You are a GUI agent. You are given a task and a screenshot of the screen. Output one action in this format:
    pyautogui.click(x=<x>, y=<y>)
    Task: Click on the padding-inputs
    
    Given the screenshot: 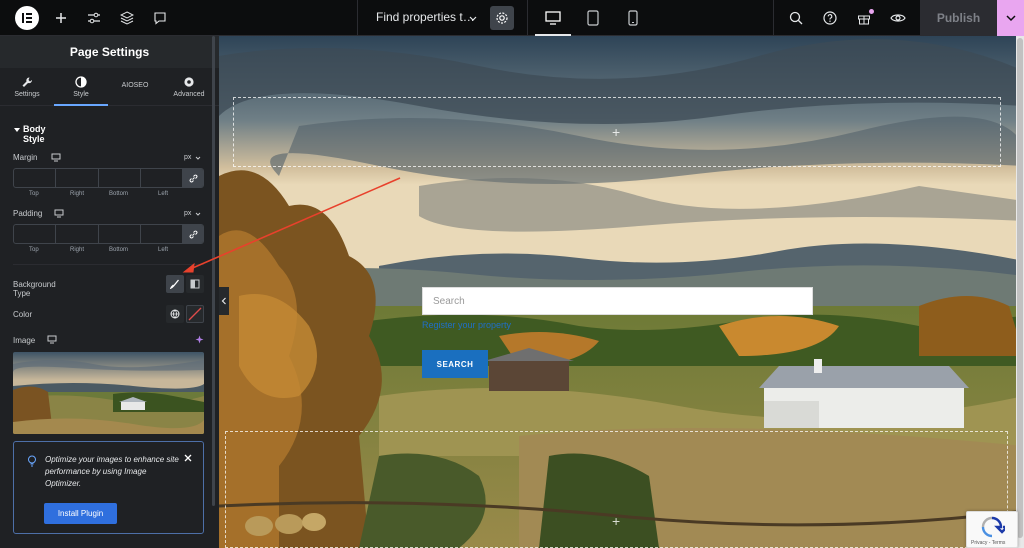 What is the action you would take?
    pyautogui.click(x=108, y=234)
    